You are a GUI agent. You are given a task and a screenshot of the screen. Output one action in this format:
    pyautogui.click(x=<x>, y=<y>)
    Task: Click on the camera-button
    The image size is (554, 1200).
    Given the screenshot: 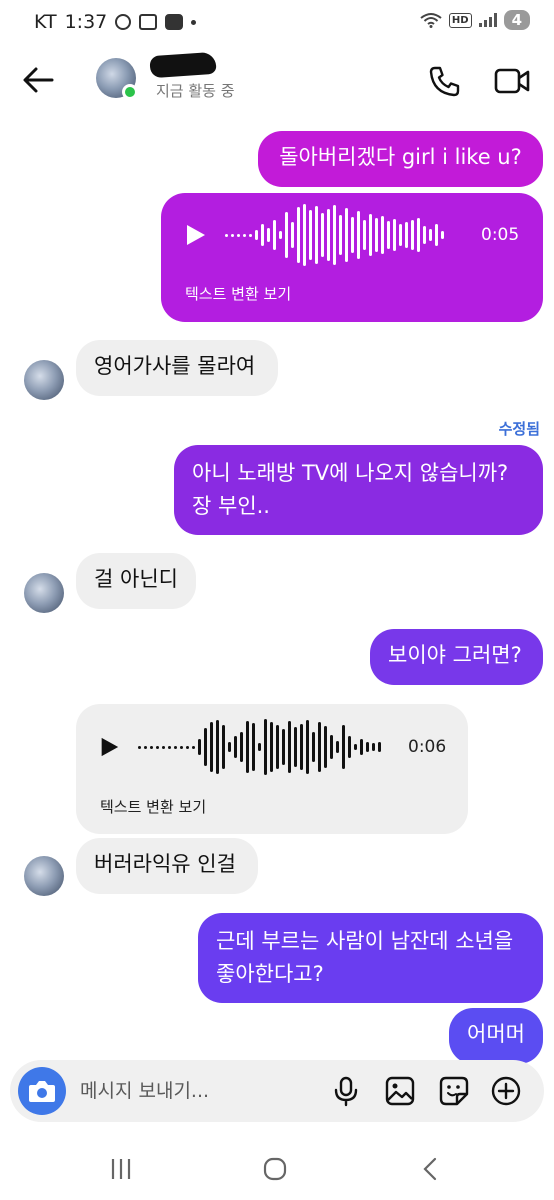 What is the action you would take?
    pyautogui.click(x=42, y=1091)
    